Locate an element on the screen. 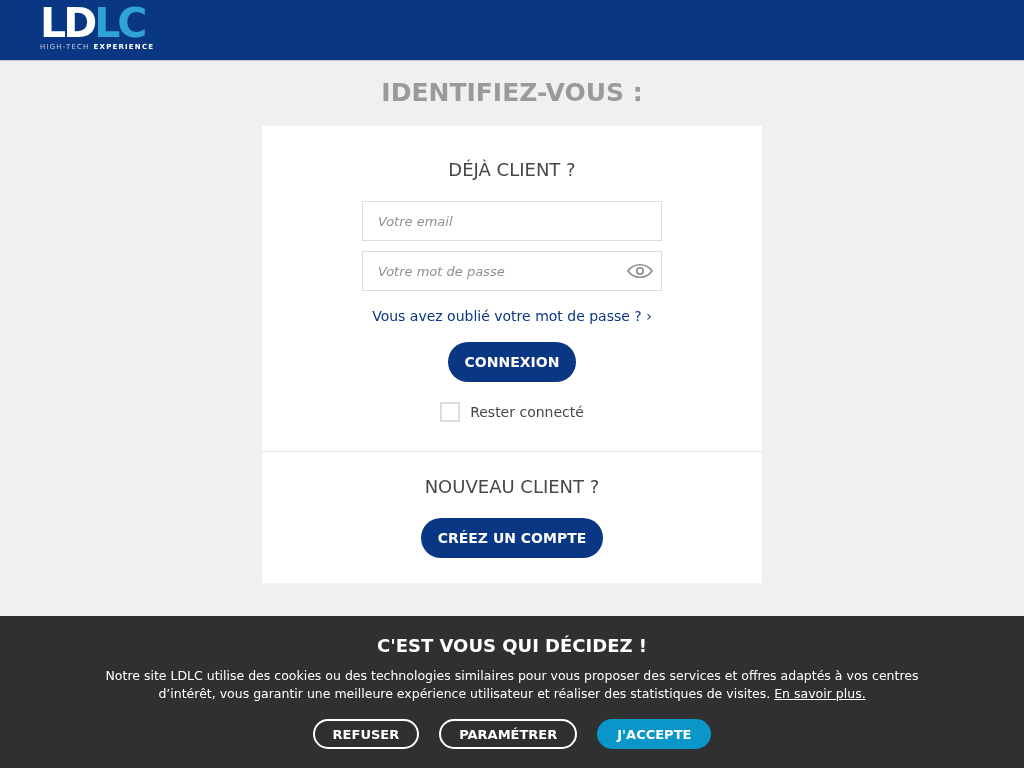 The image size is (1024, 768). cookie-title: C'EST VOUS QUI DÉCIDEZ ! is located at coordinates (512, 646).